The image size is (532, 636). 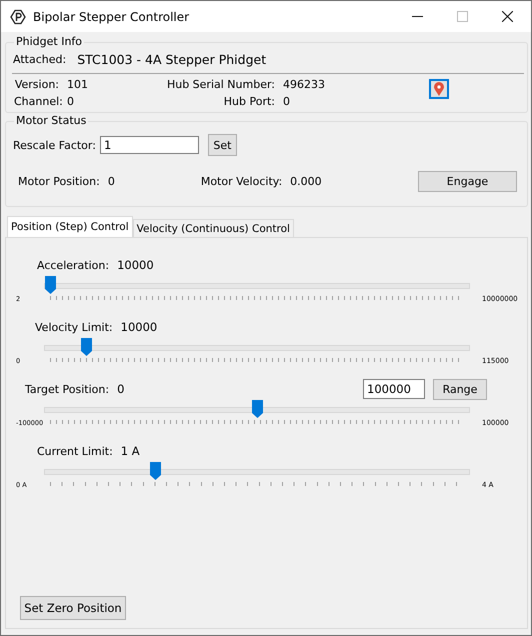 I want to click on slider-value: 0, so click(x=120, y=389).